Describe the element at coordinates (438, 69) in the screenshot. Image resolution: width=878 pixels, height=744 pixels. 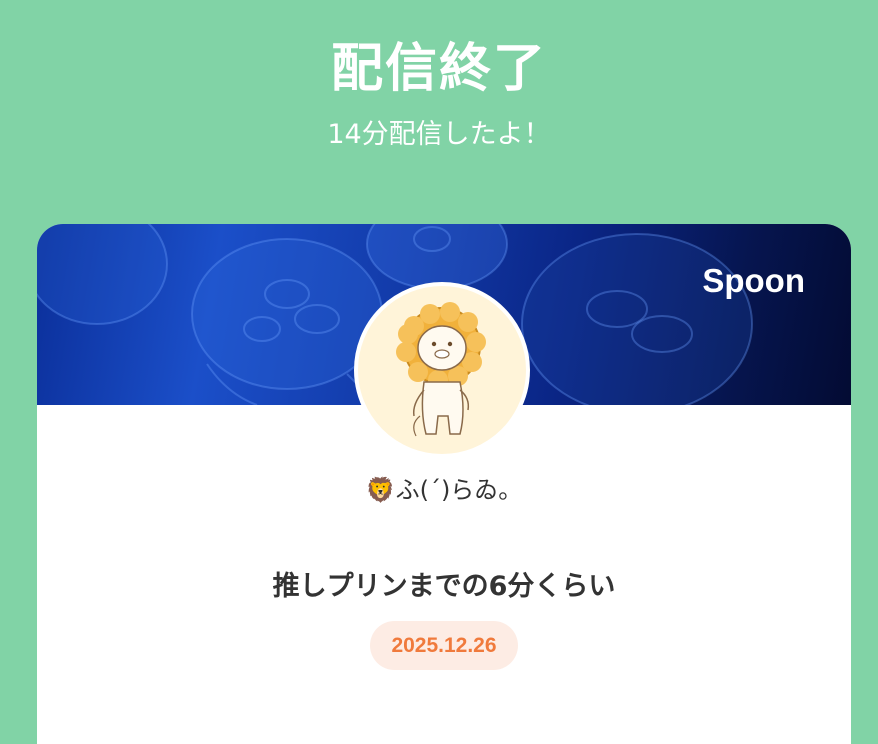
I see `page-title: 配信終了` at that location.